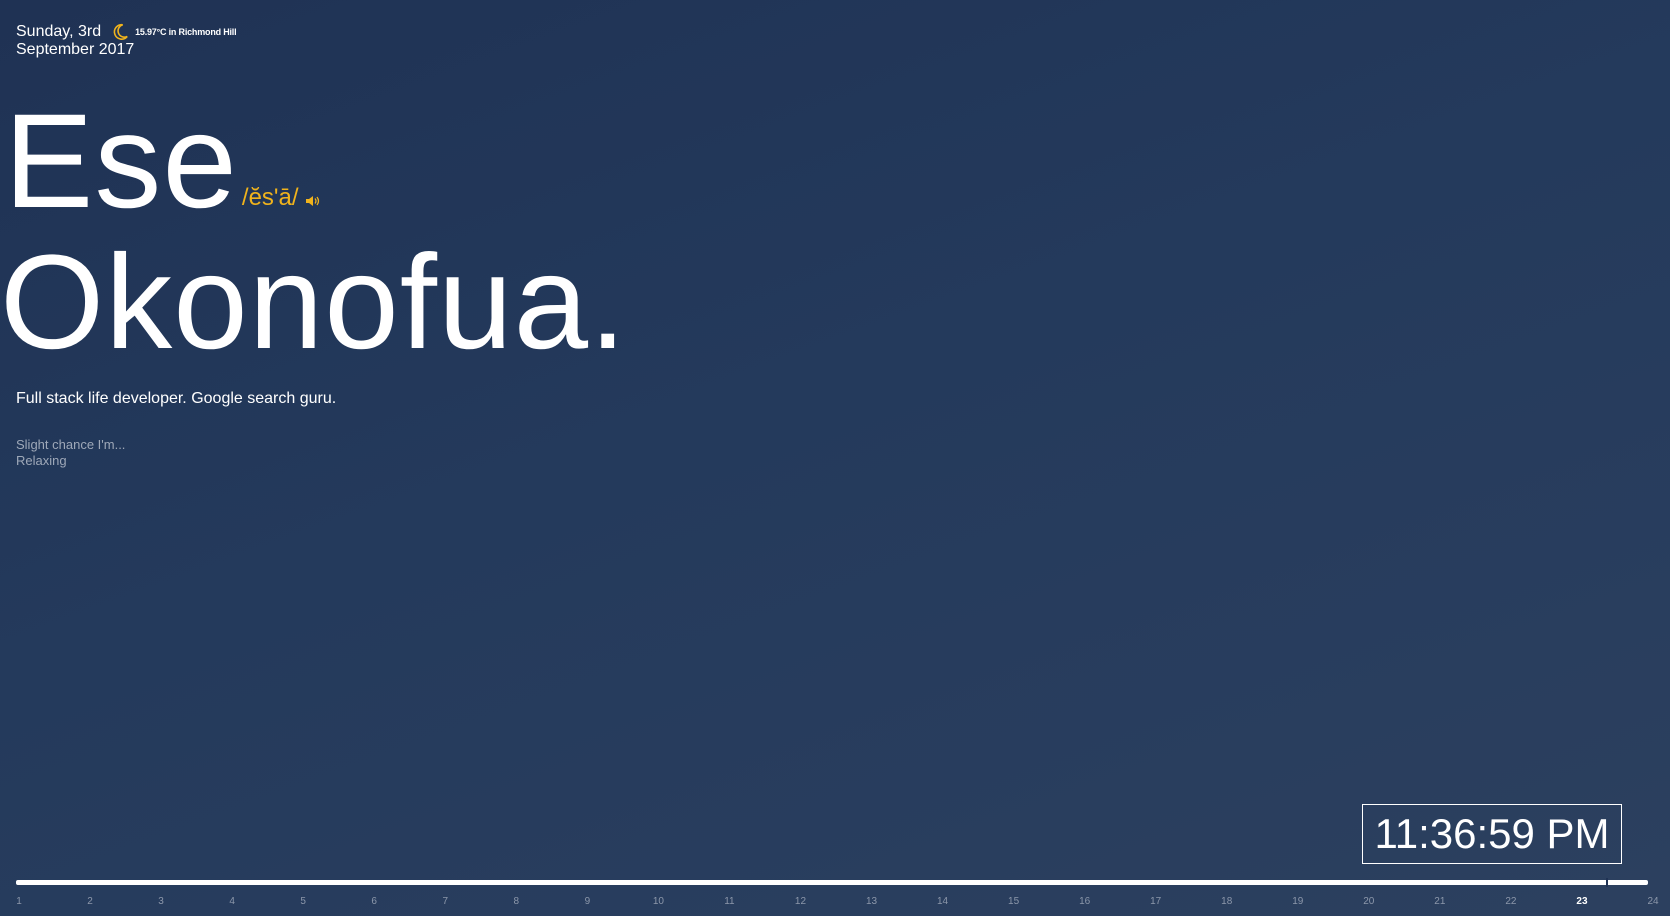 Image resolution: width=1670 pixels, height=916 pixels. I want to click on timeline-hour-label: 1, so click(19, 901).